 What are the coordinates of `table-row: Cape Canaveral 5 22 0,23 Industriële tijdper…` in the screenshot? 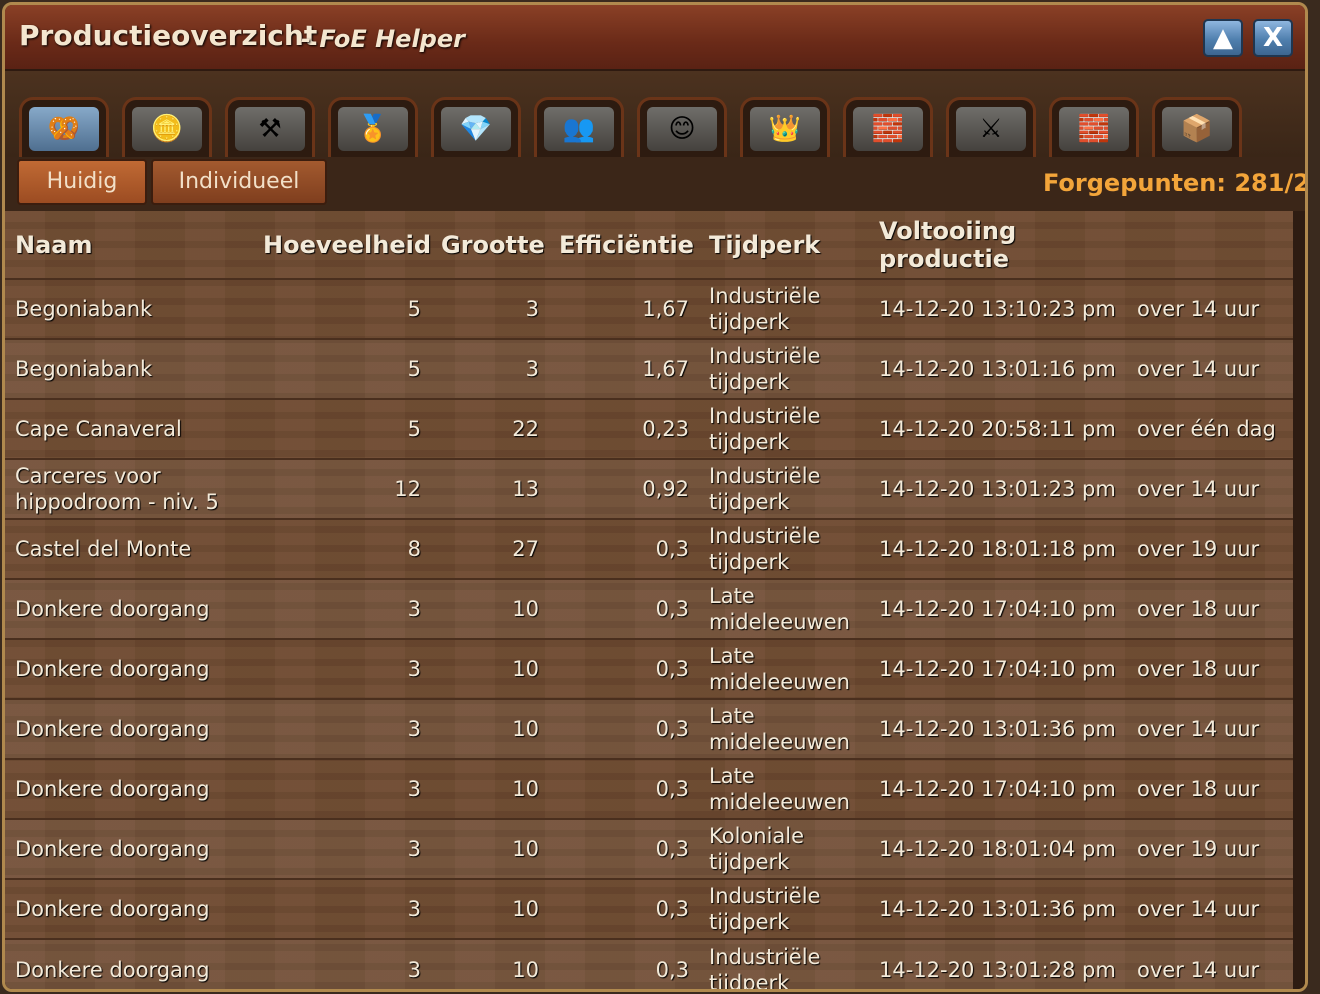 It's located at (650, 428).